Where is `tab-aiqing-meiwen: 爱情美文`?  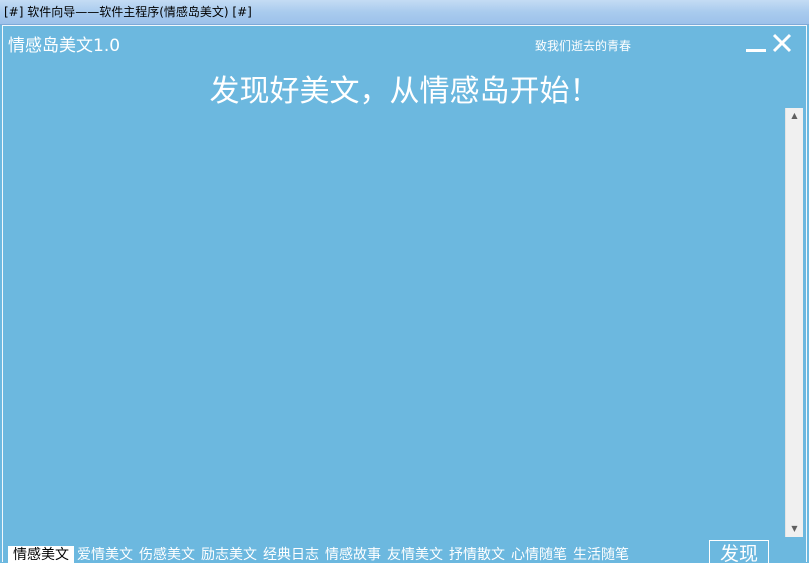 tab-aiqing-meiwen: 爱情美文 is located at coordinates (105, 554).